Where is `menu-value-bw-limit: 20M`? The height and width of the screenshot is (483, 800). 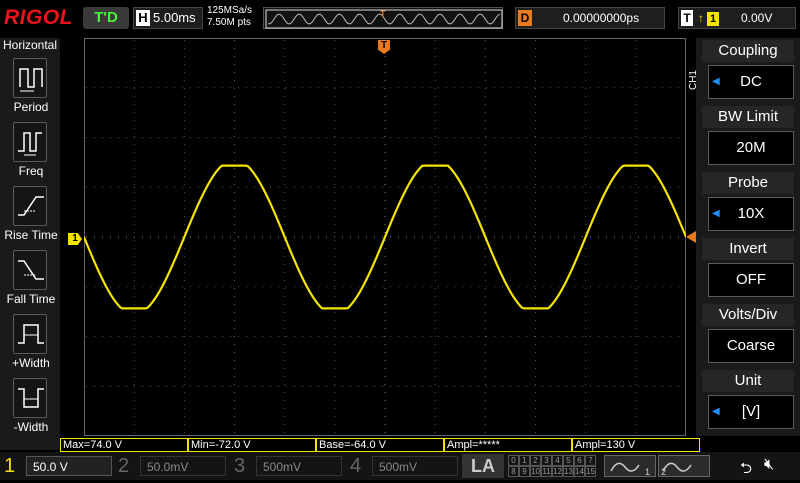 menu-value-bw-limit: 20M is located at coordinates (751, 148).